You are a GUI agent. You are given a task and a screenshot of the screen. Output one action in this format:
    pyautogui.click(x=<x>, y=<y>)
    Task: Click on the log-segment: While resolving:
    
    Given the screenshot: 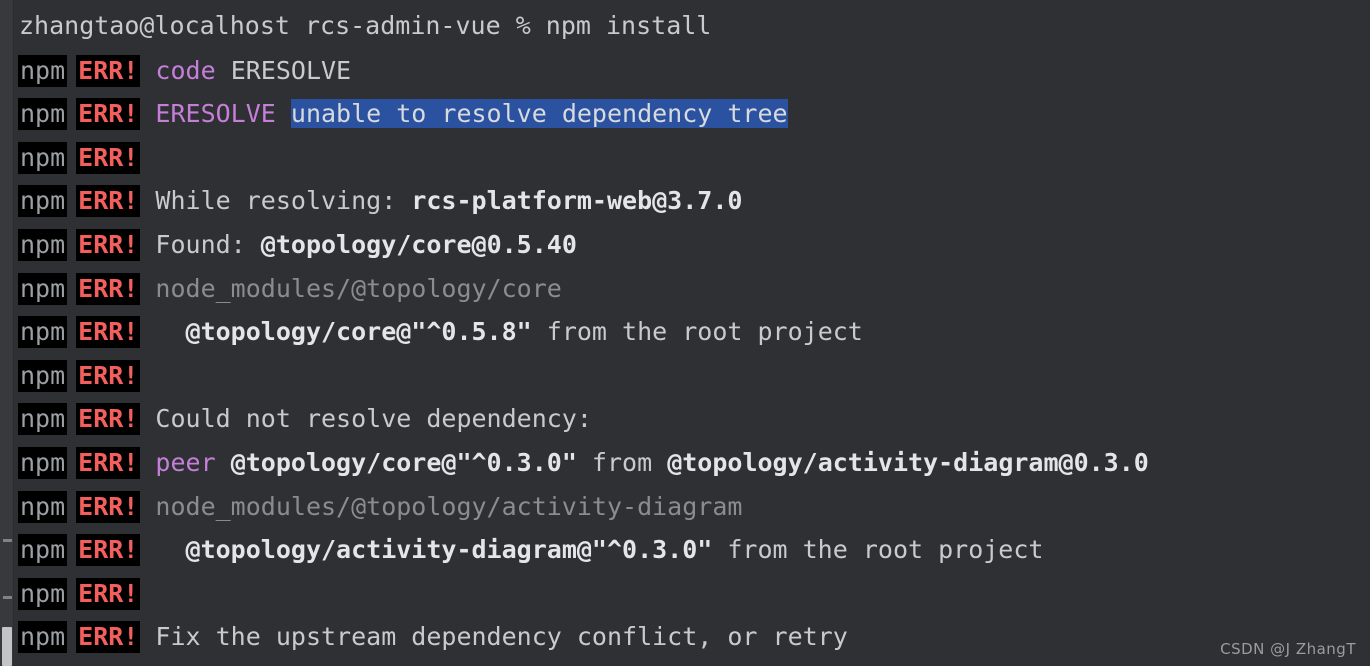 What is the action you would take?
    pyautogui.click(x=276, y=201)
    